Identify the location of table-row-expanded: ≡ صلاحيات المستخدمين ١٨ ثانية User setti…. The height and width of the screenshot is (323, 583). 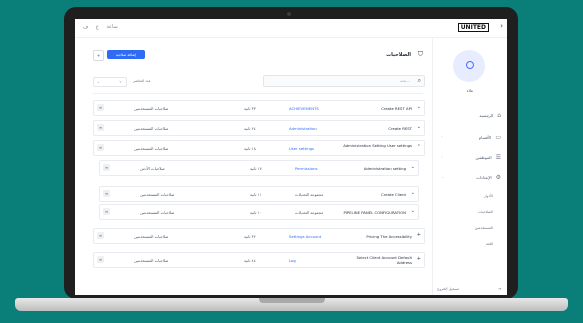
(259, 148).